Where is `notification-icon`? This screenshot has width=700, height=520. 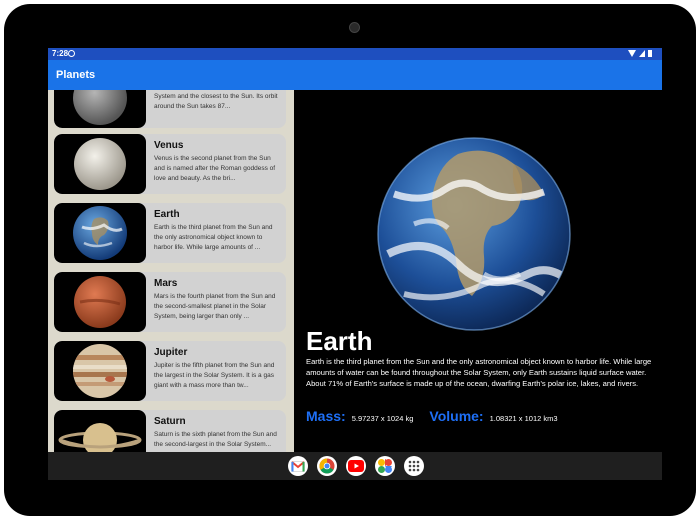
notification-icon is located at coordinates (71, 53).